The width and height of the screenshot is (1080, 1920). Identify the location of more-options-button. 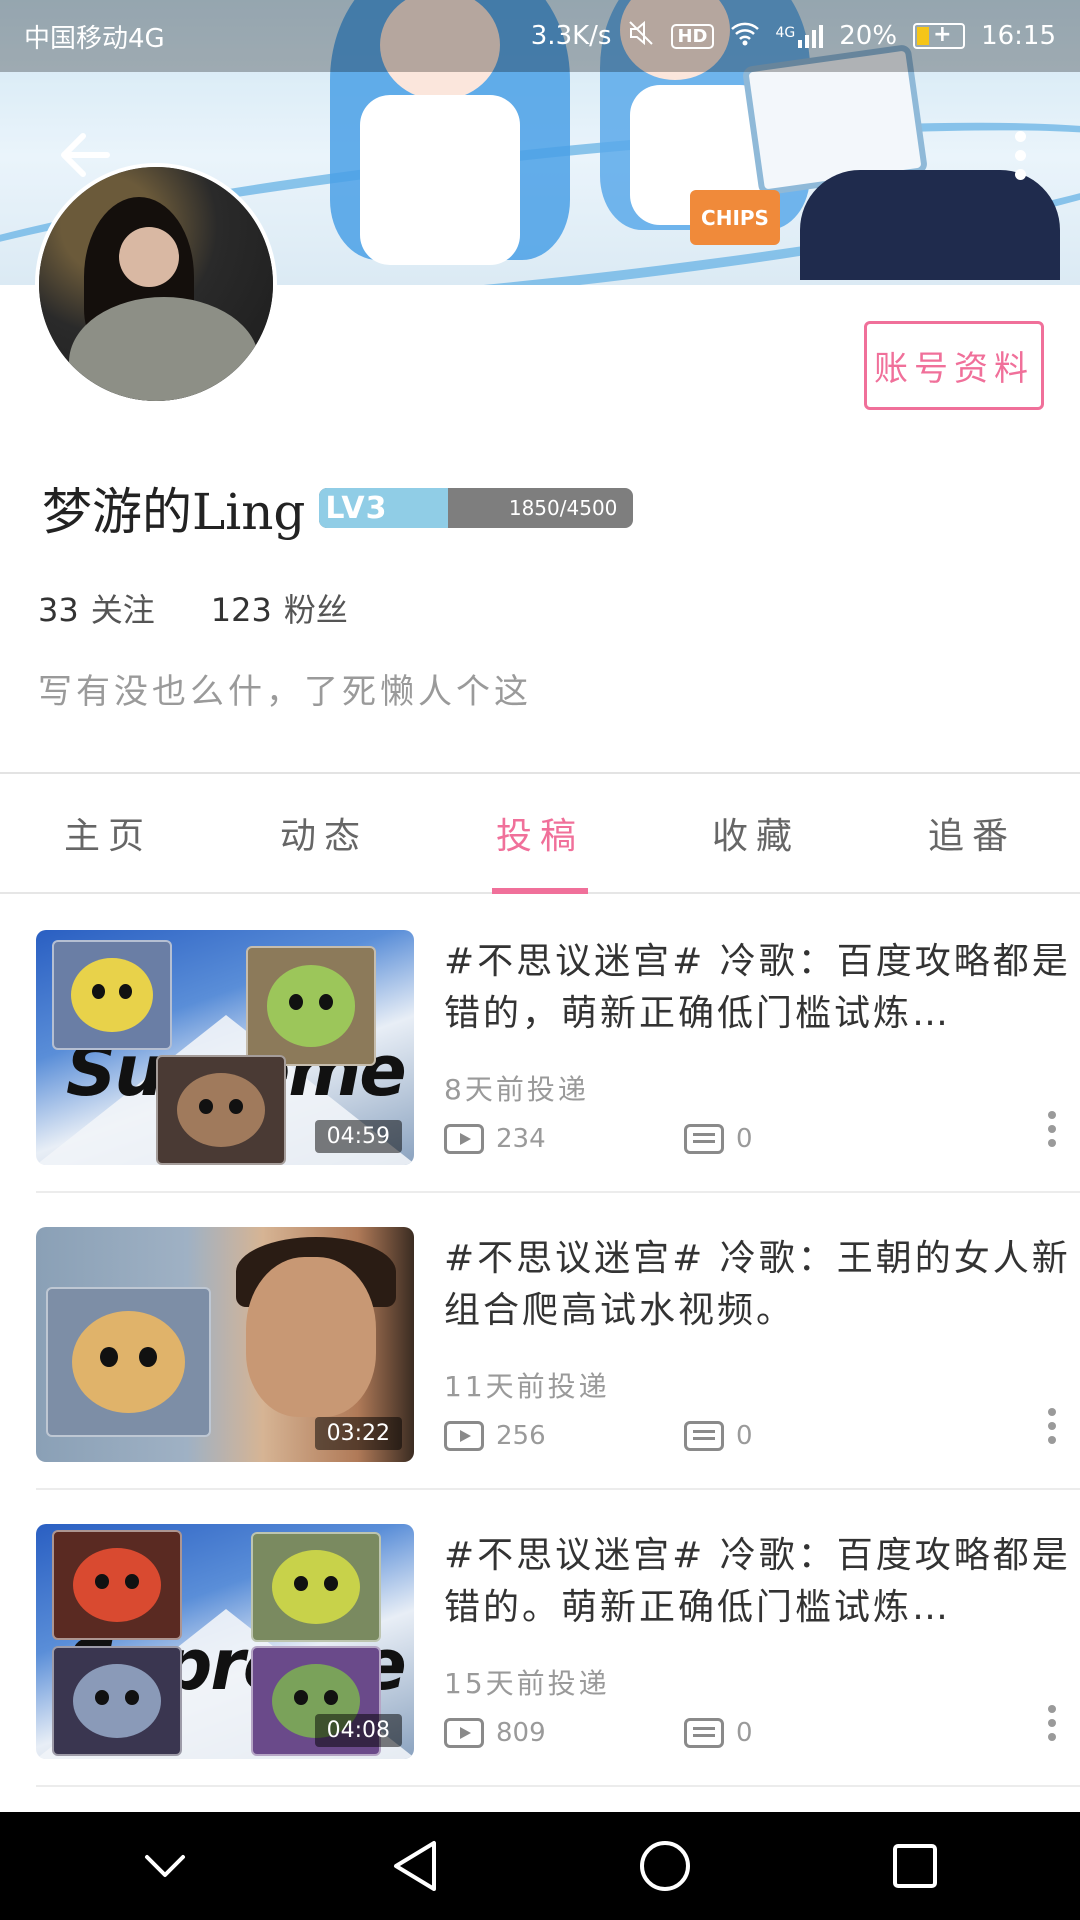
(1020, 155).